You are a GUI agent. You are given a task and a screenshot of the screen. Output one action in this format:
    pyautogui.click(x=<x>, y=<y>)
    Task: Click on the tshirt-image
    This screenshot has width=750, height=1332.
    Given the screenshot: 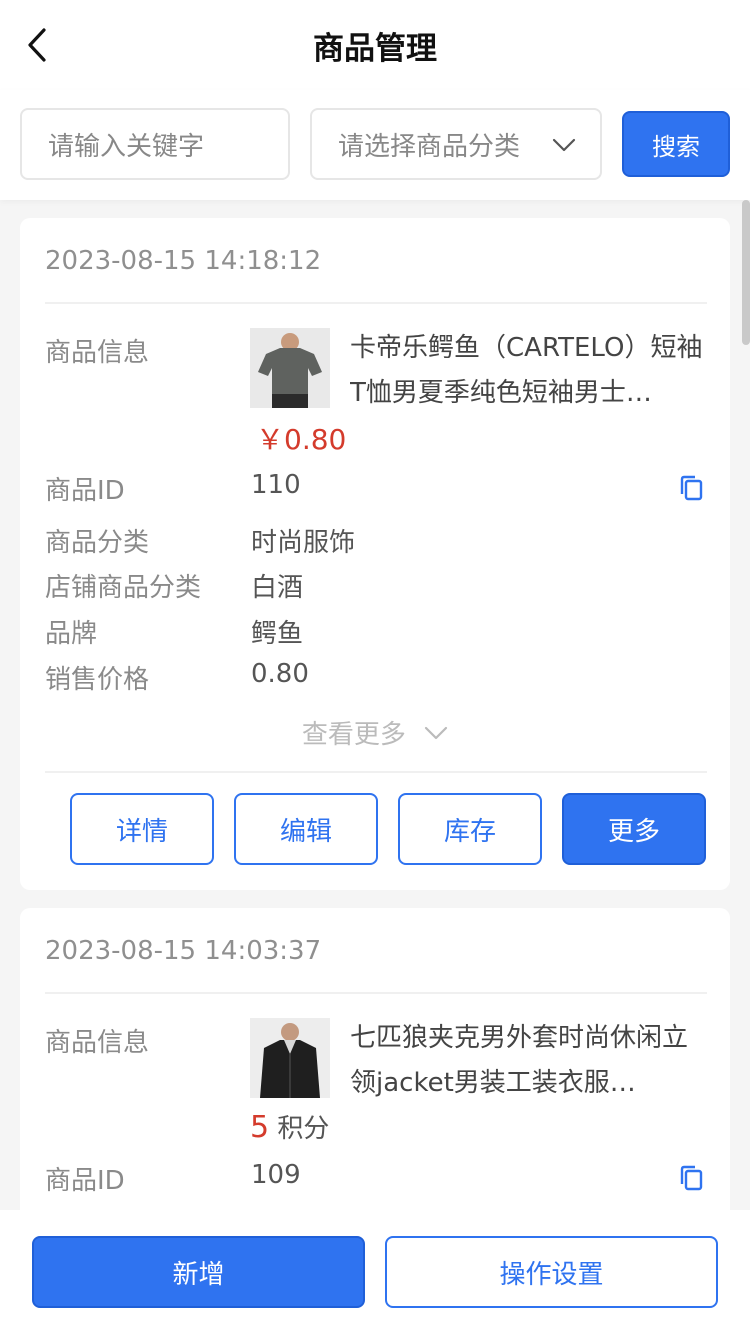 What is the action you would take?
    pyautogui.click(x=290, y=368)
    